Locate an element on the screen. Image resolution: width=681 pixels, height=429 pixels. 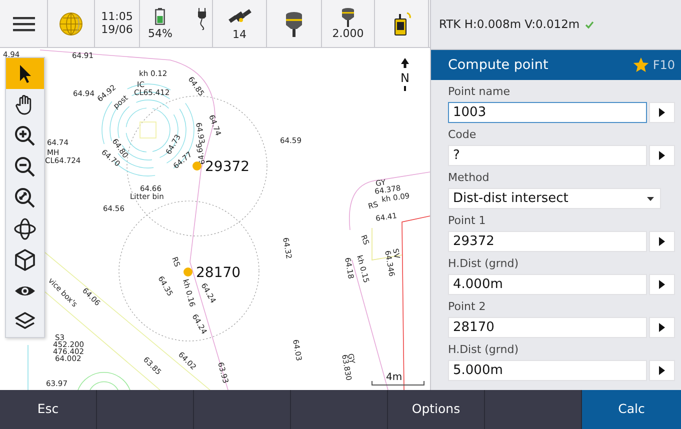
input-field: 28170 is located at coordinates (547, 327).